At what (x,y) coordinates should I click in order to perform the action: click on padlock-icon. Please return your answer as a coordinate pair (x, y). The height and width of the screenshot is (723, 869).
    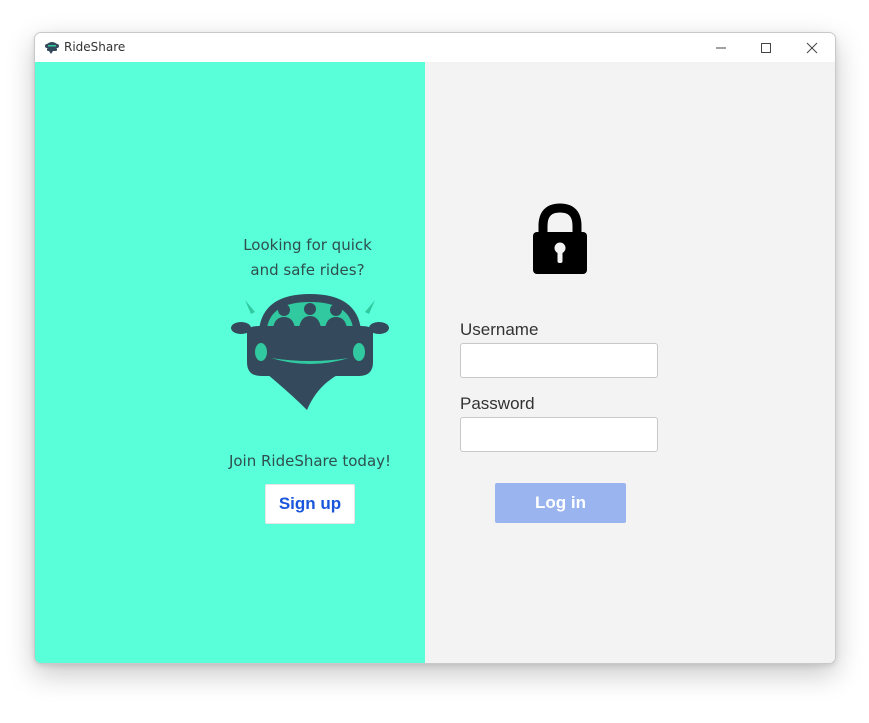
    Looking at the image, I should click on (560, 238).